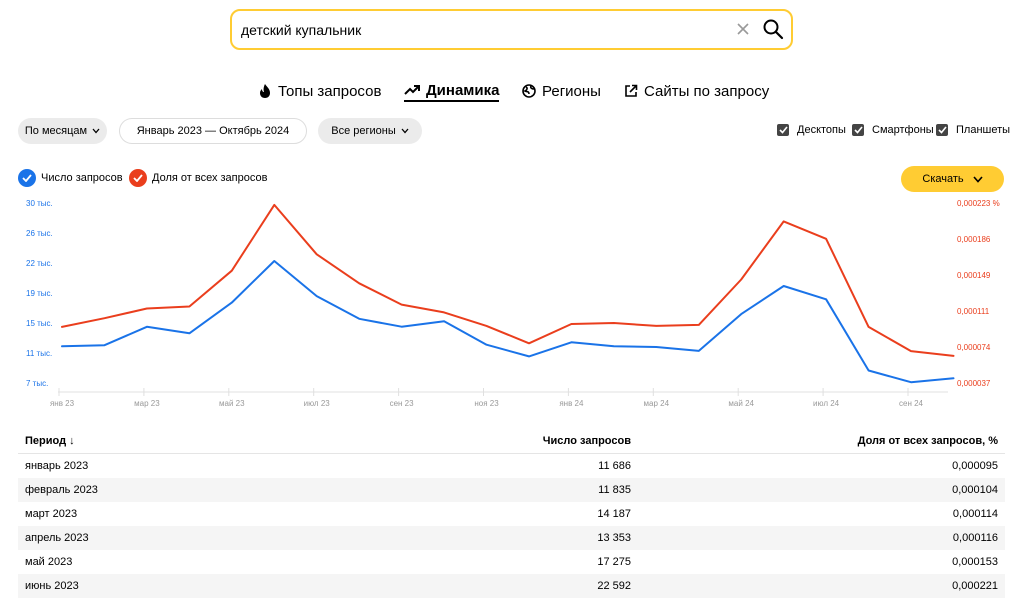 This screenshot has width=1024, height=598. What do you see at coordinates (614, 514) in the screenshot?
I see `cell-count: 14 187` at bounding box center [614, 514].